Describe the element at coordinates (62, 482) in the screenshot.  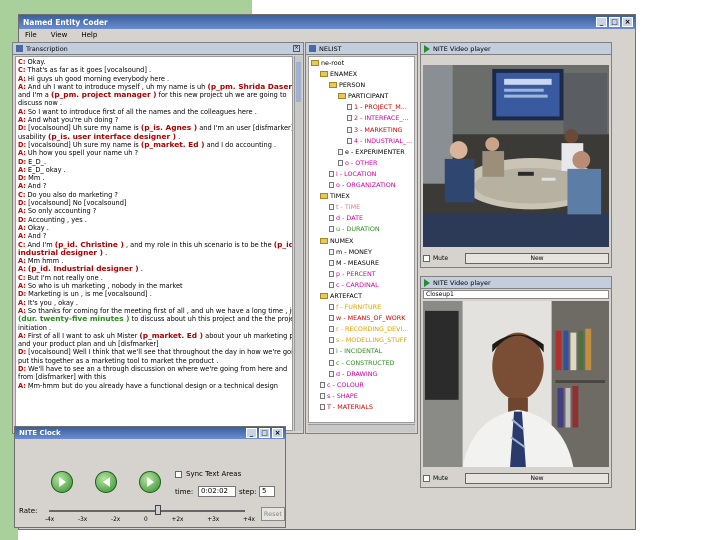
I see `play-button` at that location.